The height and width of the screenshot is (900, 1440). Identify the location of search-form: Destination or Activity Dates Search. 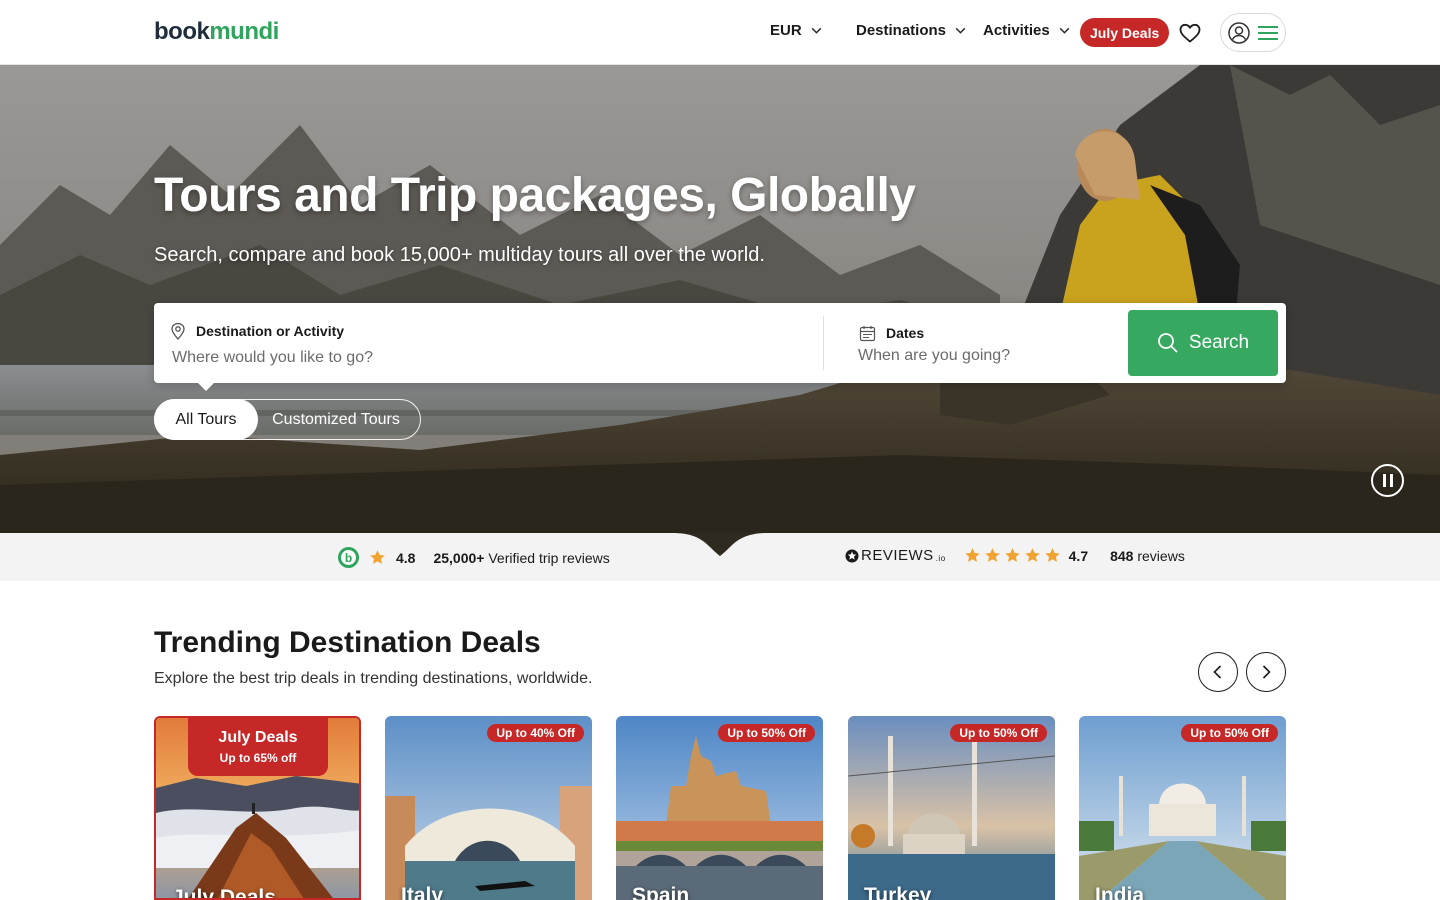
(720, 347).